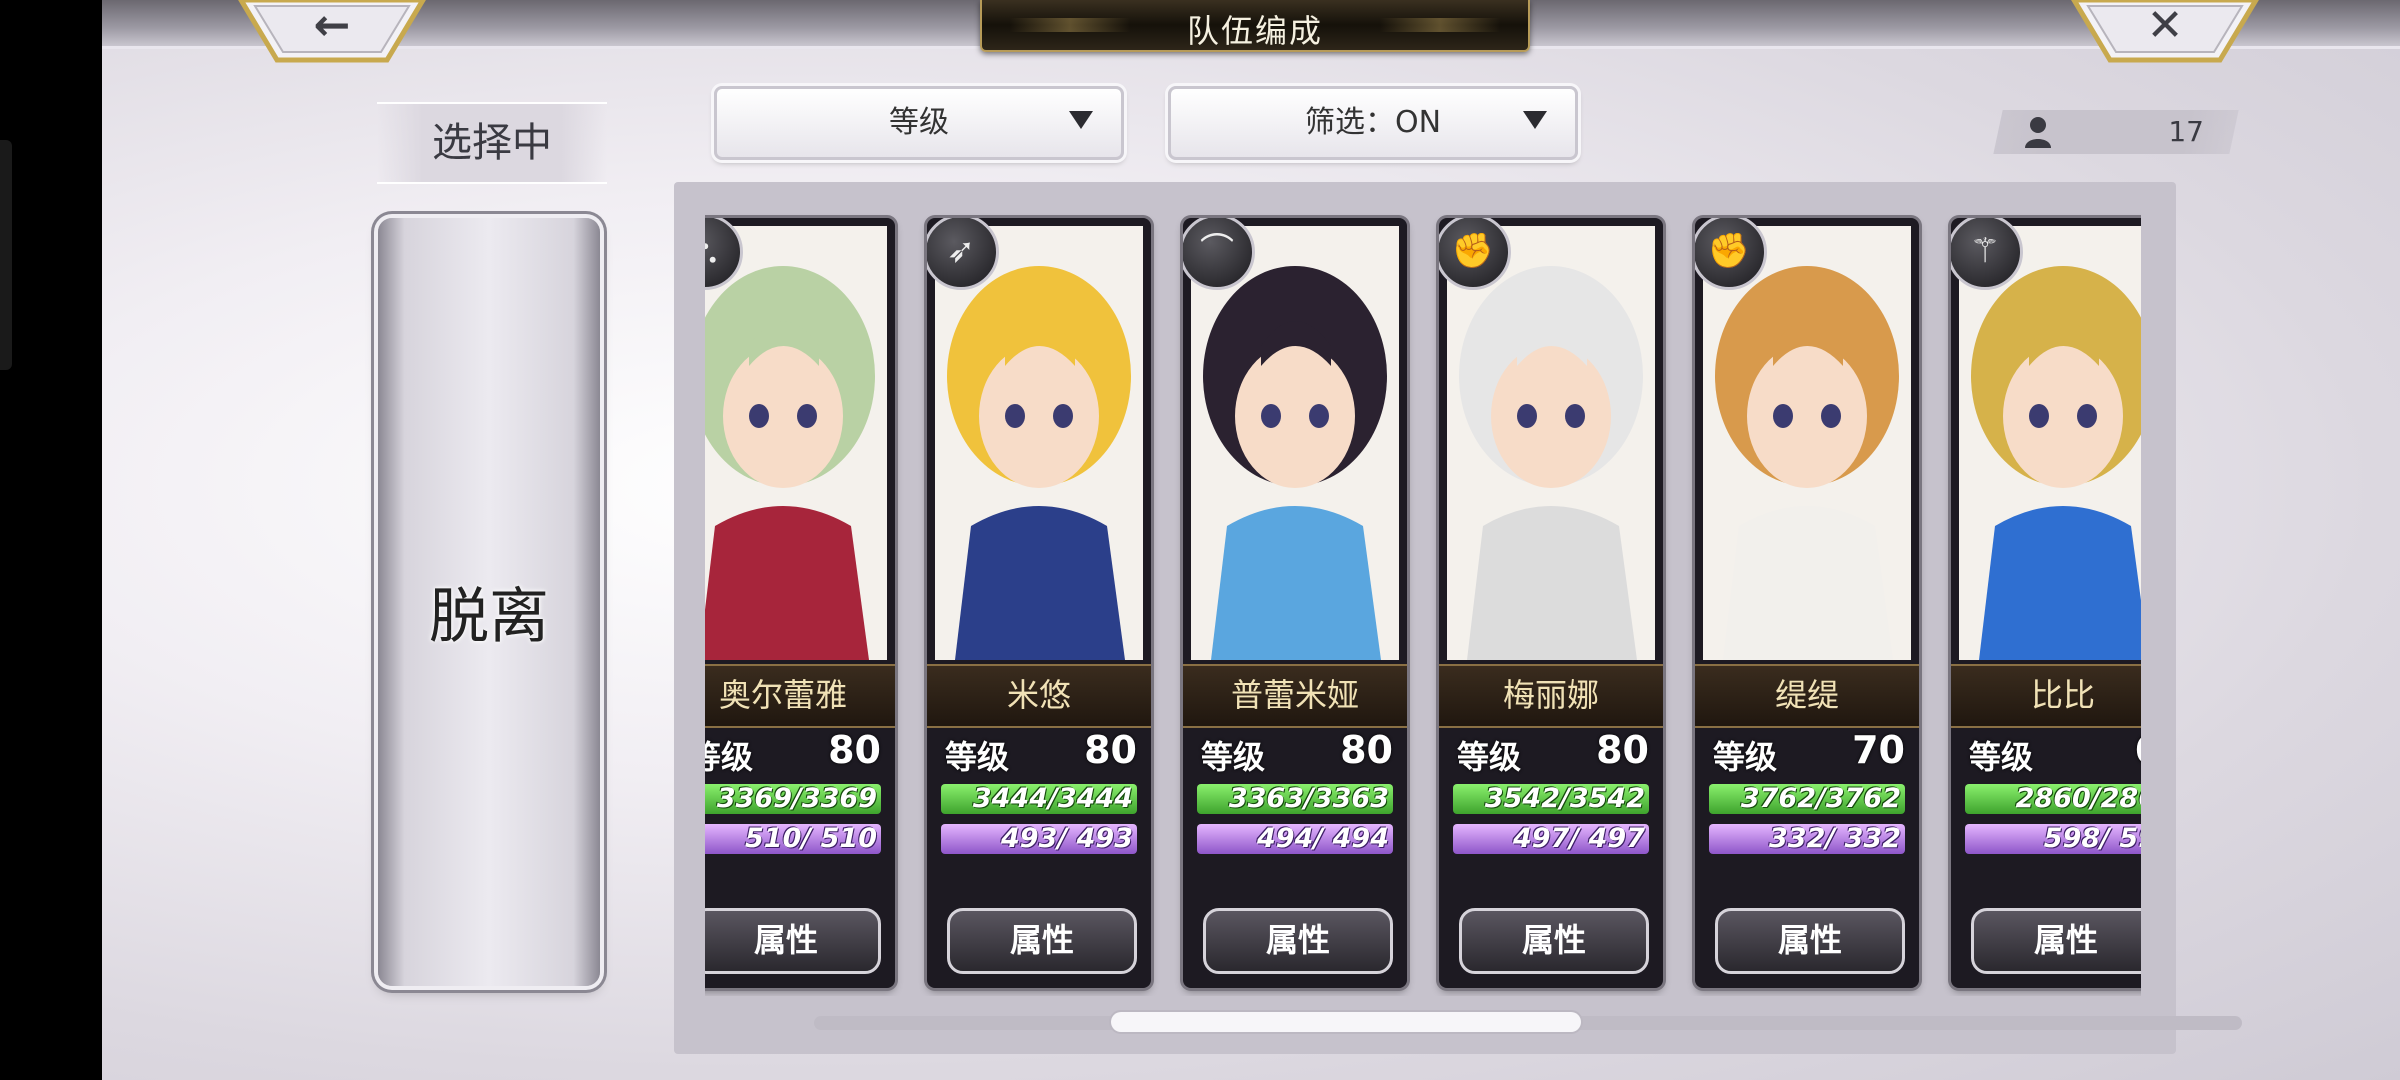  I want to click on character-card: ⛬ 奥尔蕾雅 等级 80 3369/3369 510/ 510 属性, so click(800, 603).